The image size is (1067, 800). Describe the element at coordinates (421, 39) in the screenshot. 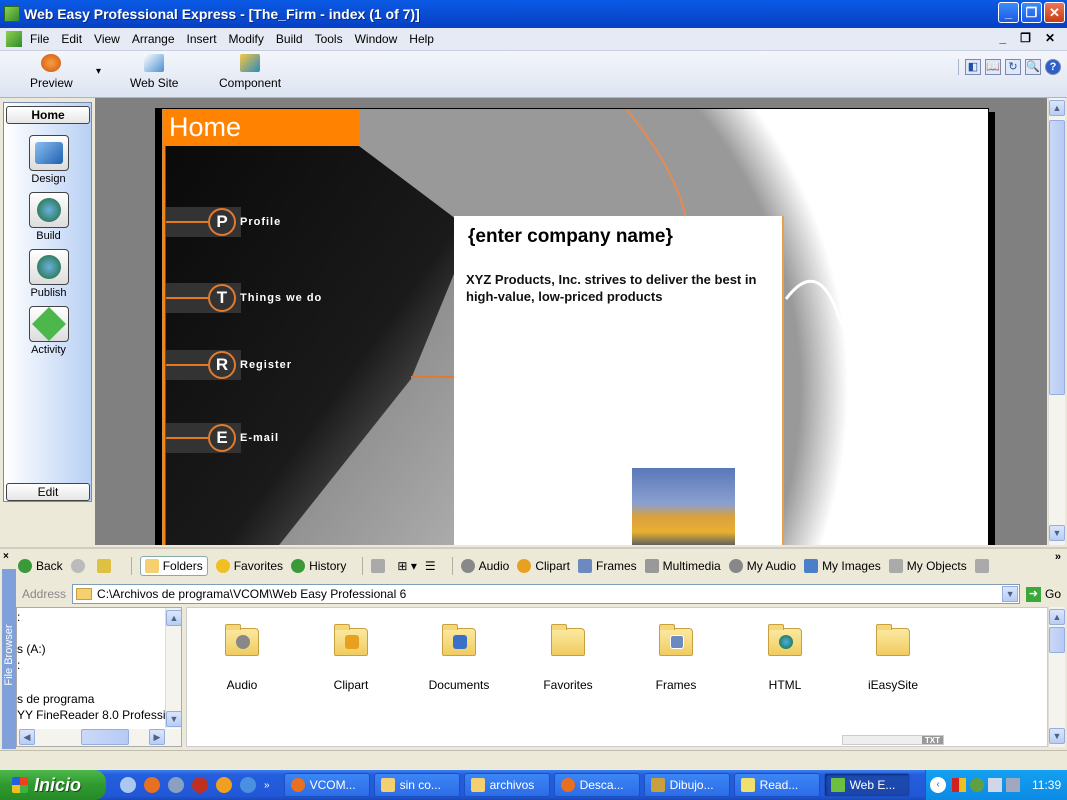

I see `menu-help: Help` at that location.